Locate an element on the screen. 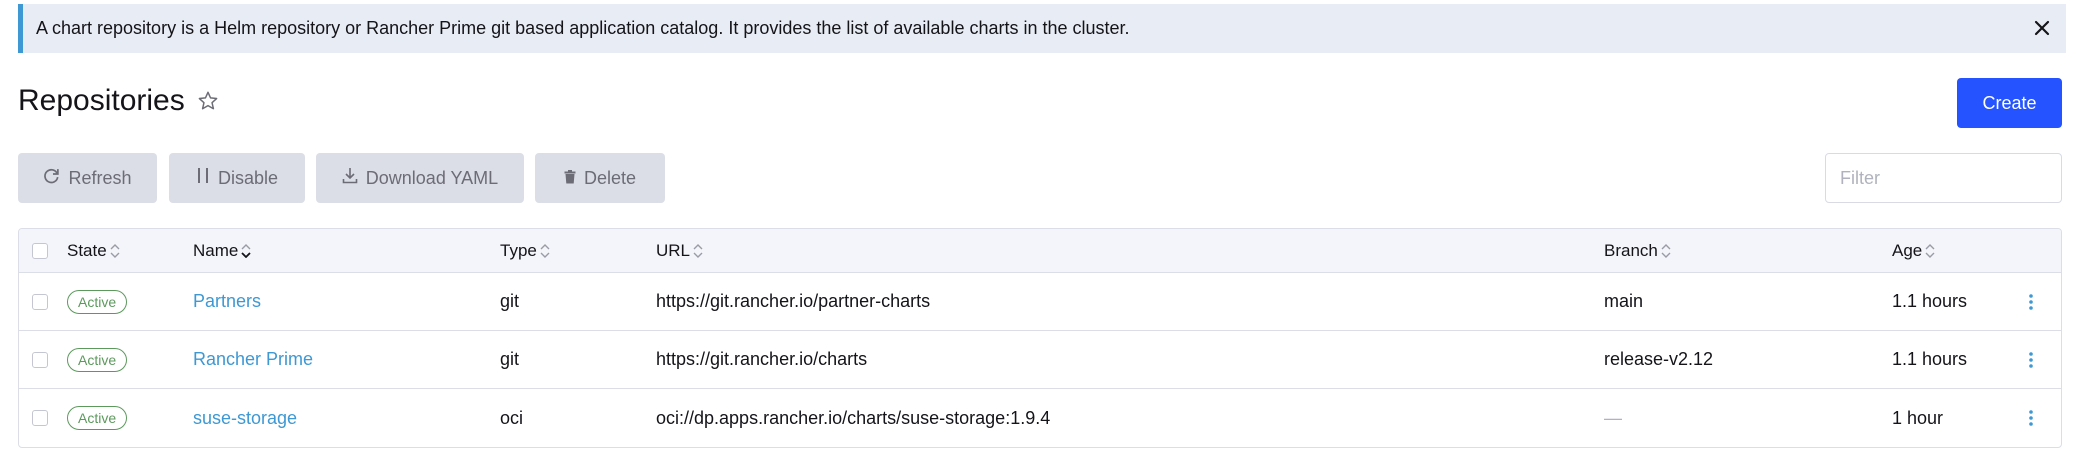 The image size is (2073, 467). refresh-icon is located at coordinates (51, 178).